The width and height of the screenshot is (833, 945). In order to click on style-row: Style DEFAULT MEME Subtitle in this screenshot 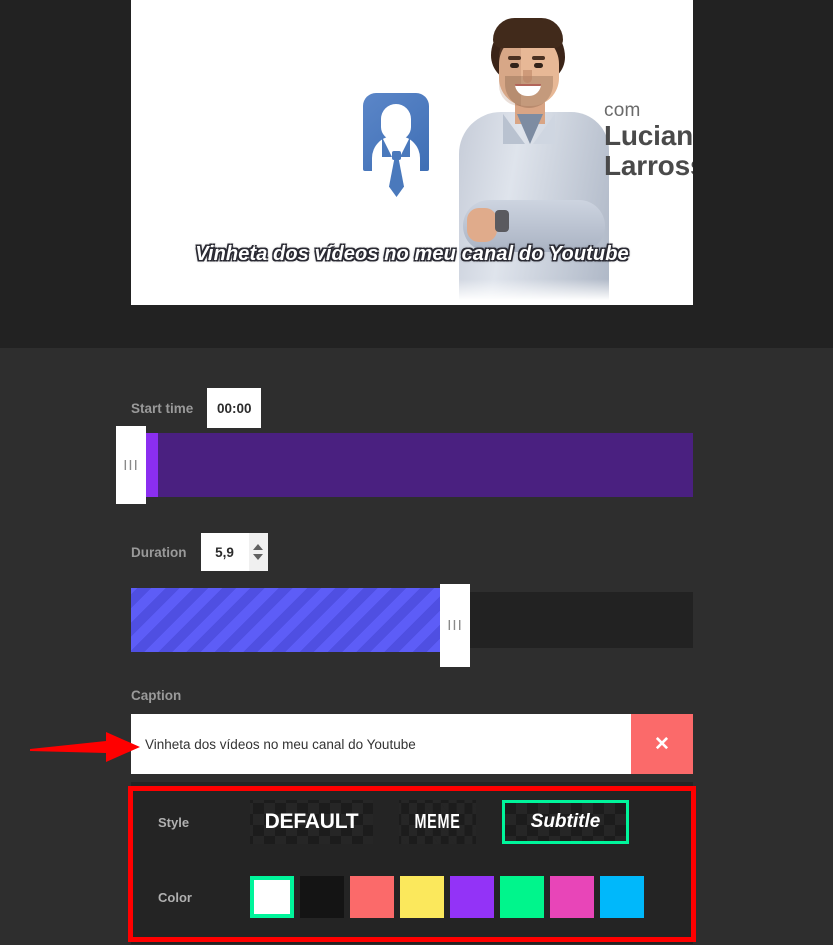, I will do `click(385, 822)`.